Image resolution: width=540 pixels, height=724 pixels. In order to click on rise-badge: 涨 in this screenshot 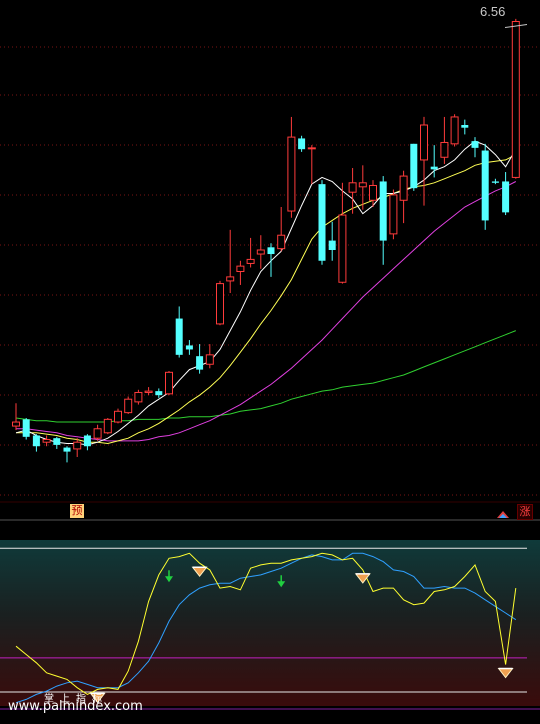, I will do `click(525, 512)`.